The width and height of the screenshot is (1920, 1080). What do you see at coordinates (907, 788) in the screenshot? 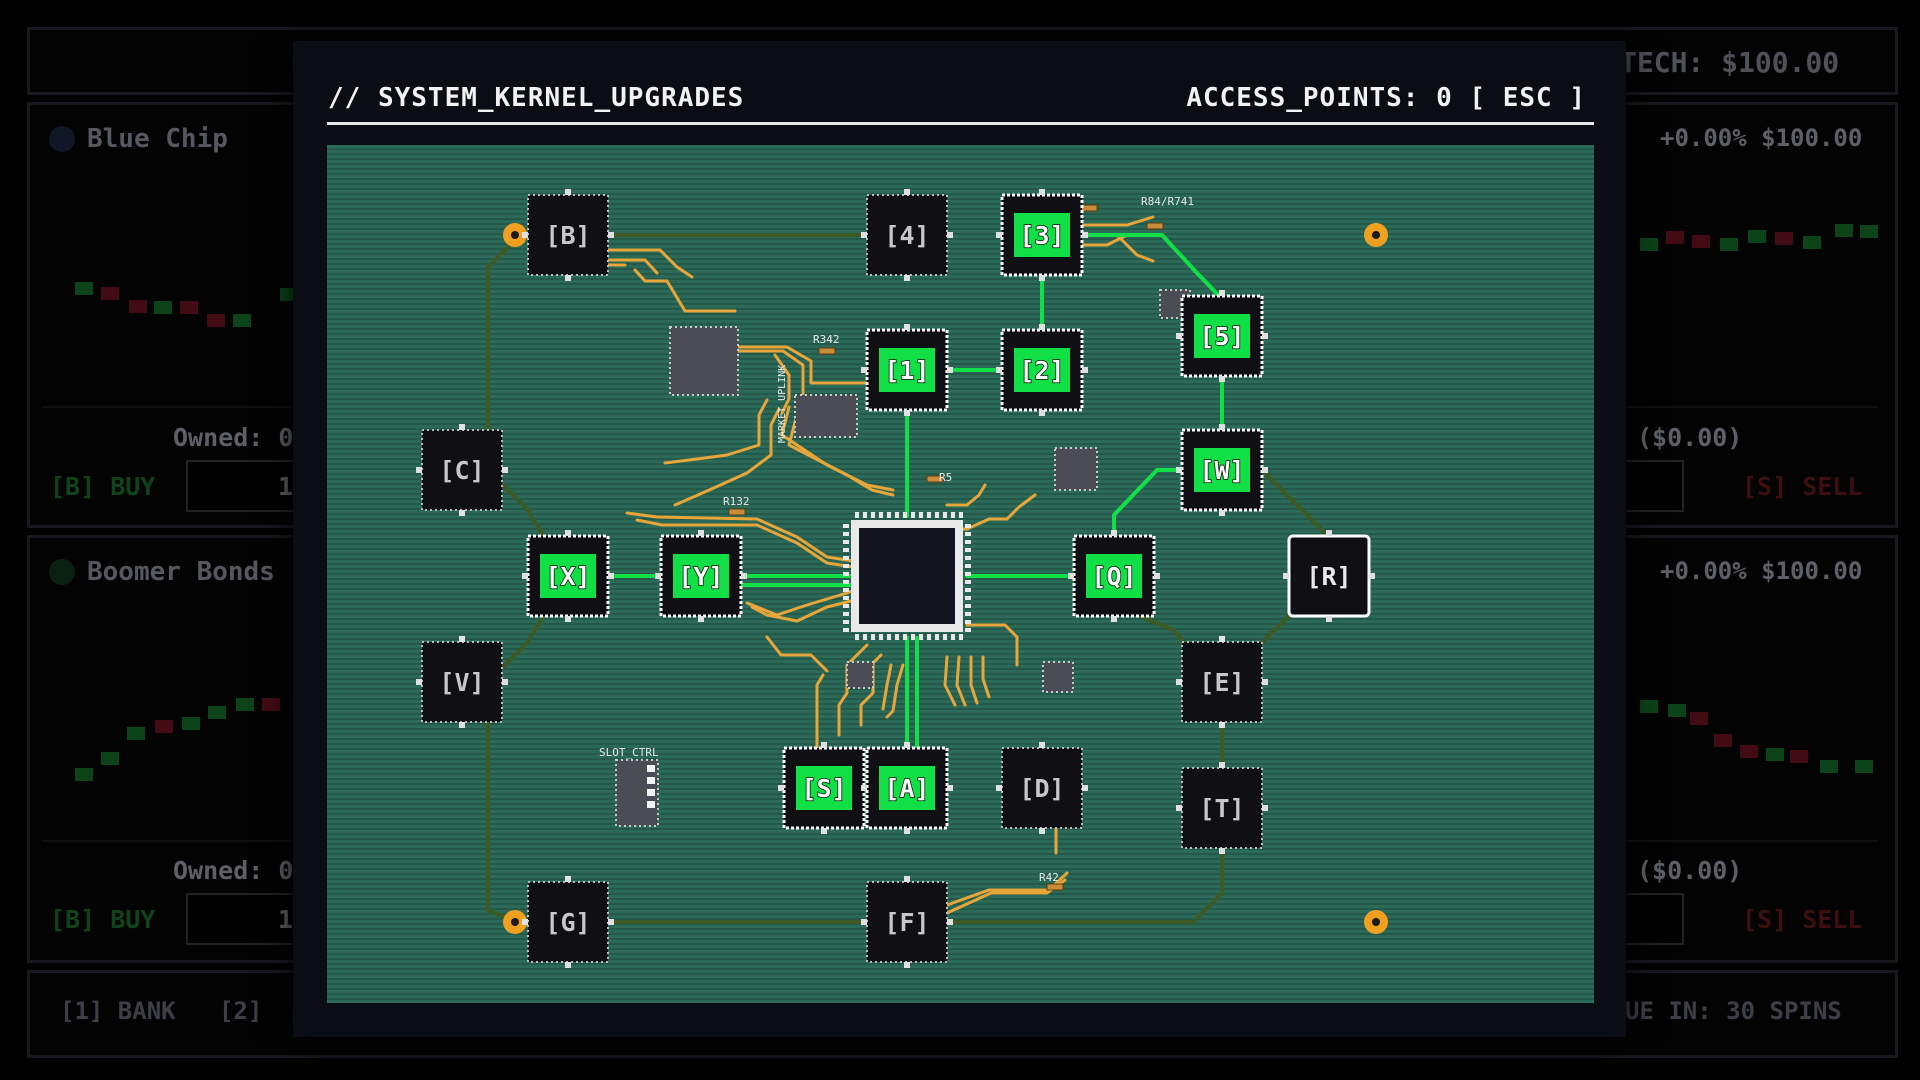
I see `upgrade-node-a: [A]` at bounding box center [907, 788].